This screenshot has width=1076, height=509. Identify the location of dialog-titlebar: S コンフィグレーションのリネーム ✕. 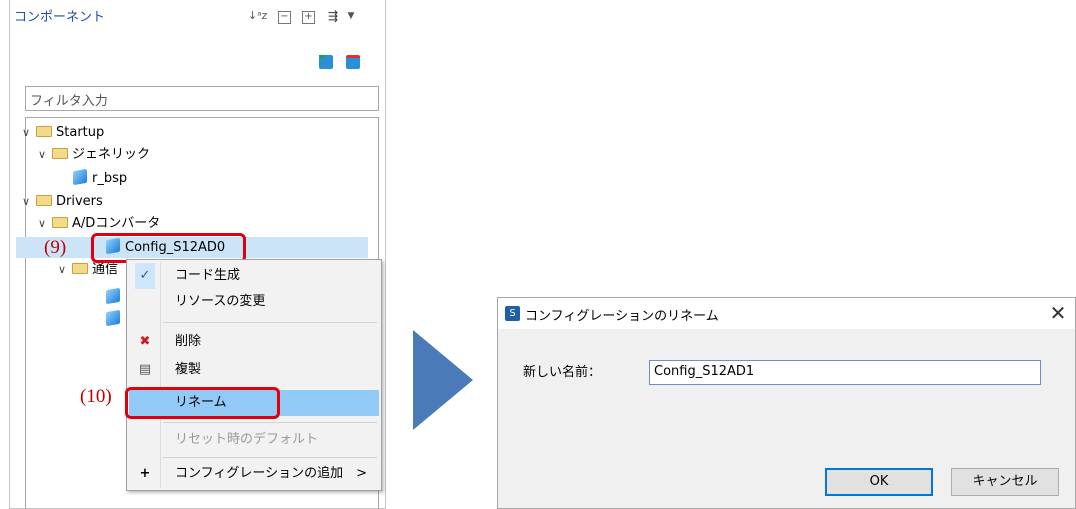
(786, 313).